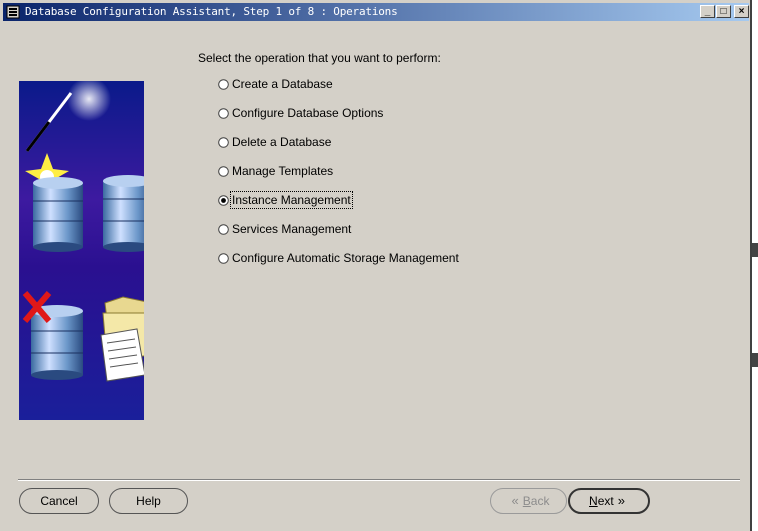  I want to click on next-accelerator: N, so click(593, 501).